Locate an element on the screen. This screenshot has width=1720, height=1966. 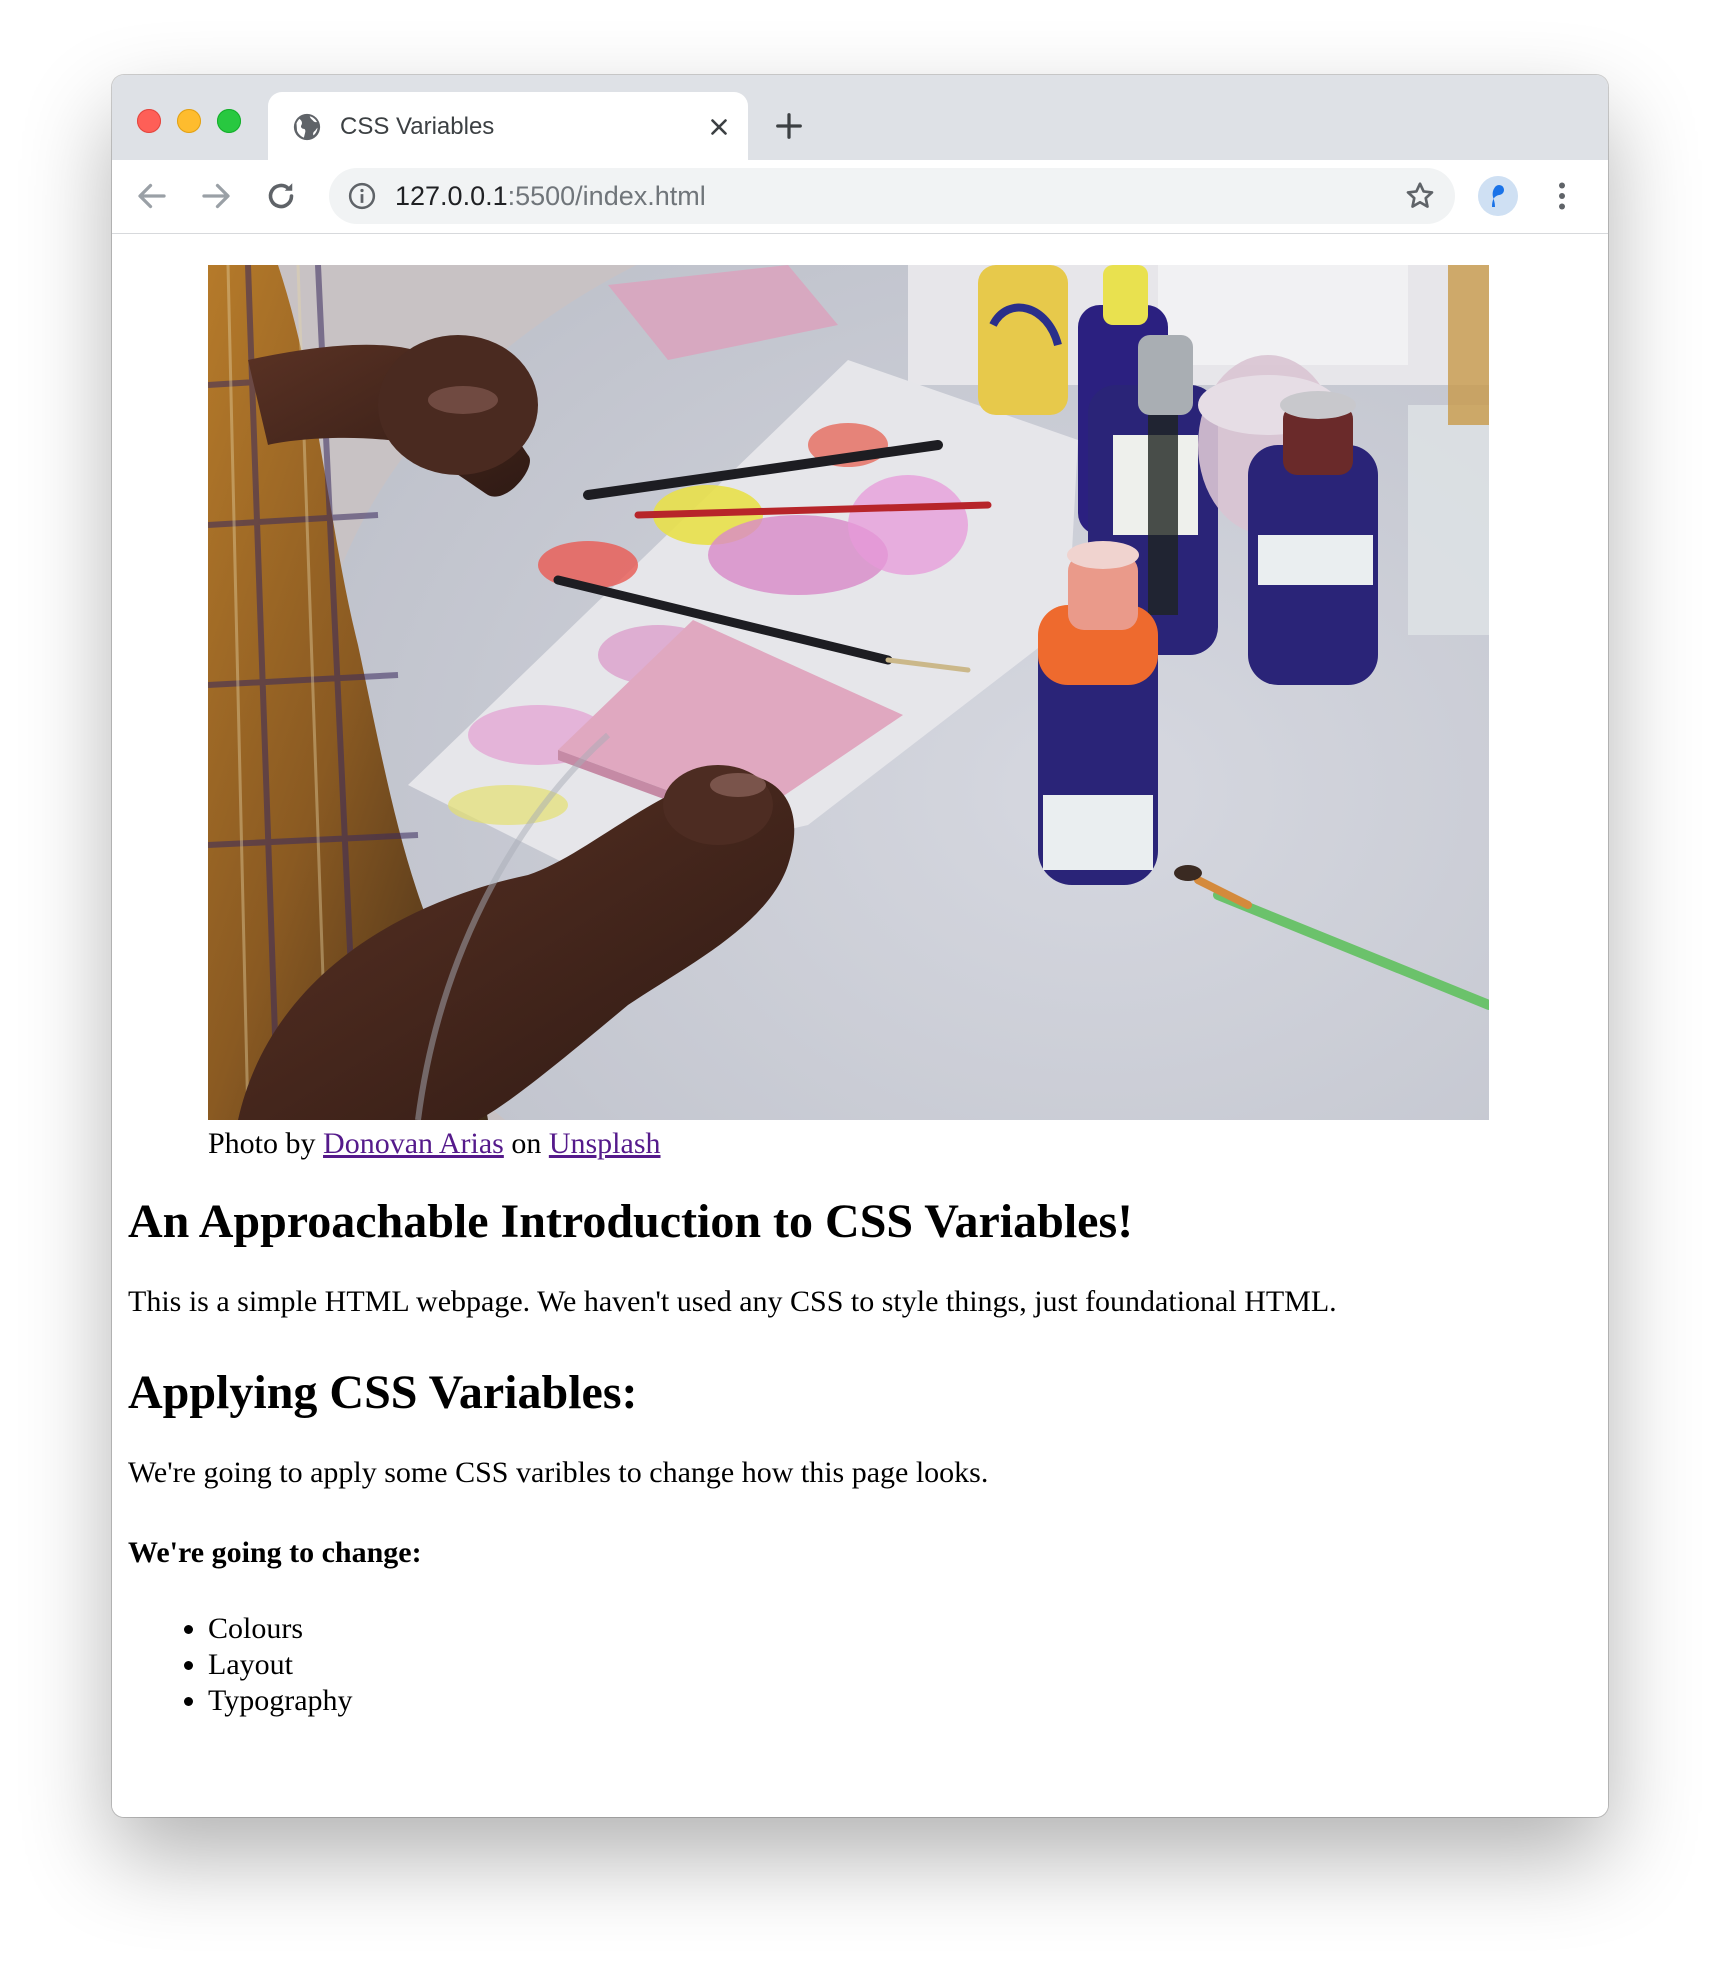
caption-middle: on is located at coordinates (526, 1143).